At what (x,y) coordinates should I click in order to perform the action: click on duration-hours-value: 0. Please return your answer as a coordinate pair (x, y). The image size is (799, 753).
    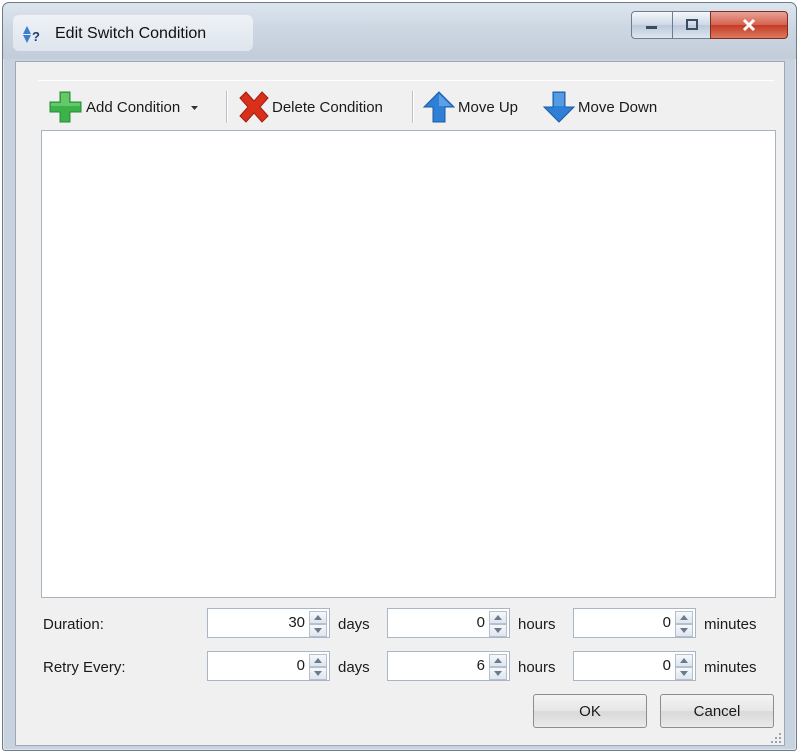
    Looking at the image, I should click on (481, 622).